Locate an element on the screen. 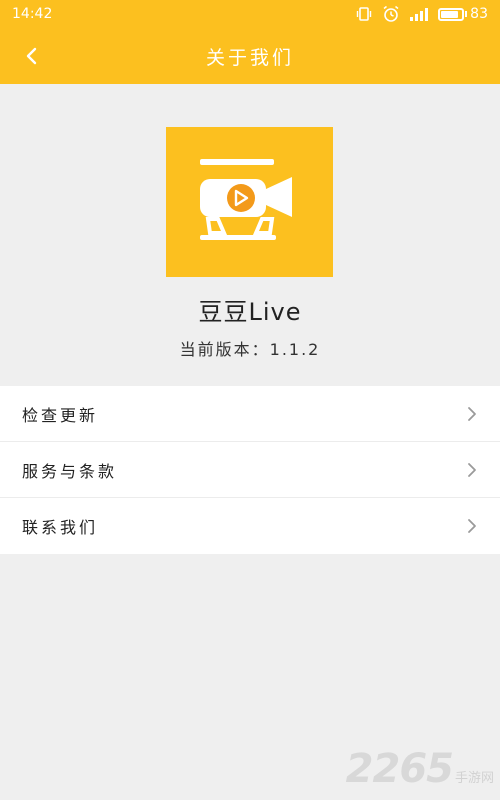 Image resolution: width=500 pixels, height=800 pixels. page-title: 关于我们 is located at coordinates (249, 57).